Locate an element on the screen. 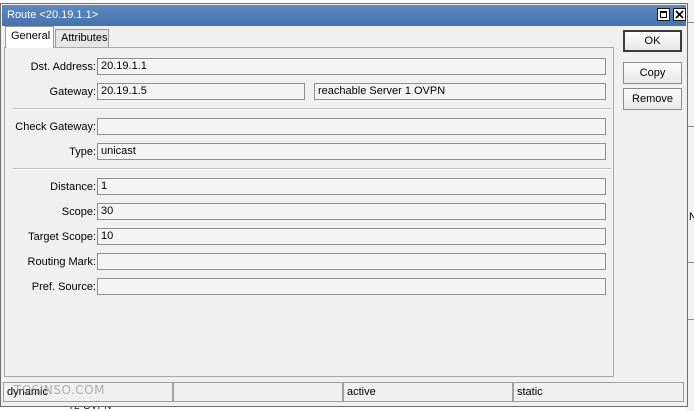 This screenshot has width=694, height=411. routing-mark-field is located at coordinates (351, 261).